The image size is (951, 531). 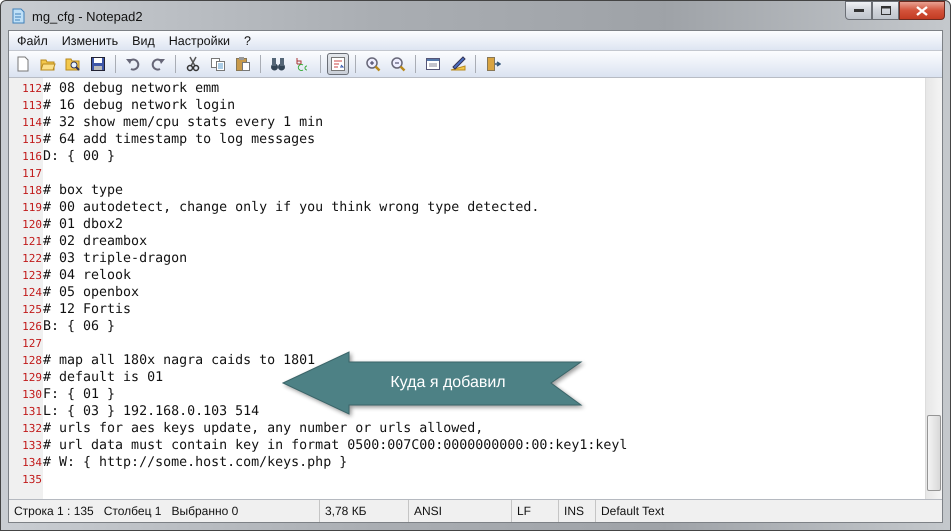 I want to click on code-line: # 04 relook, so click(x=87, y=275).